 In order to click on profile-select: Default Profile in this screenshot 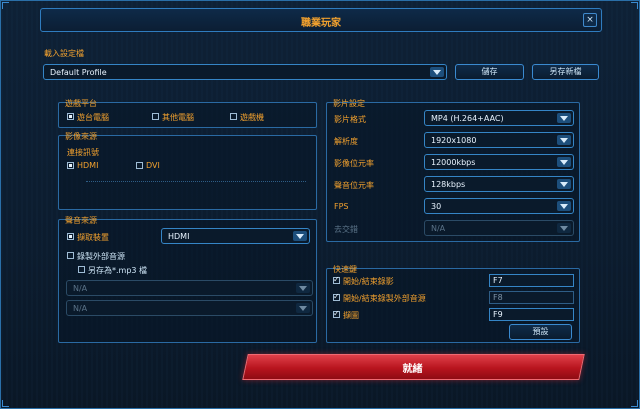, I will do `click(245, 72)`.